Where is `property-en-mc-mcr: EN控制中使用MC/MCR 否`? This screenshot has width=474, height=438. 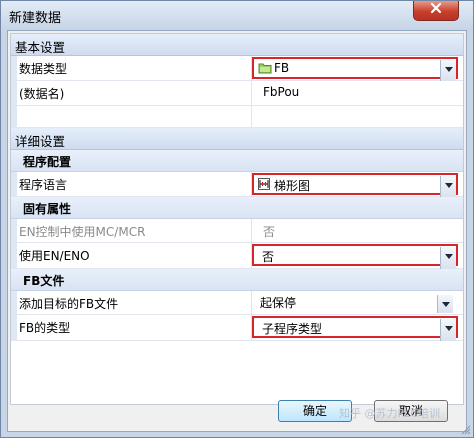 property-en-mc-mcr: EN控制中使用MC/MCR 否 is located at coordinates (237, 231).